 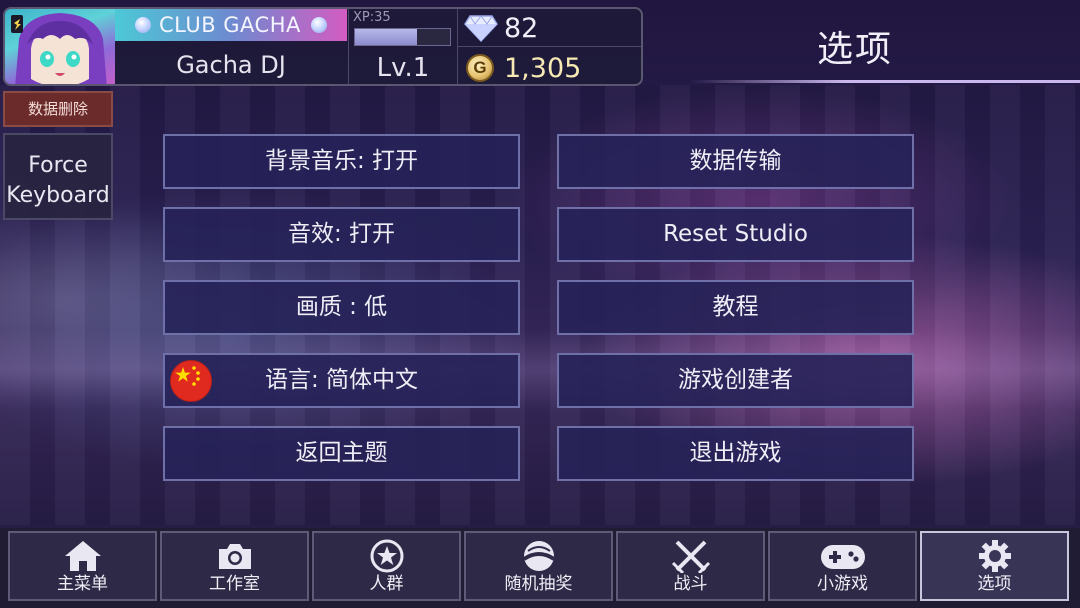 What do you see at coordinates (735, 453) in the screenshot?
I see `exit-game-button: 退出游戏` at bounding box center [735, 453].